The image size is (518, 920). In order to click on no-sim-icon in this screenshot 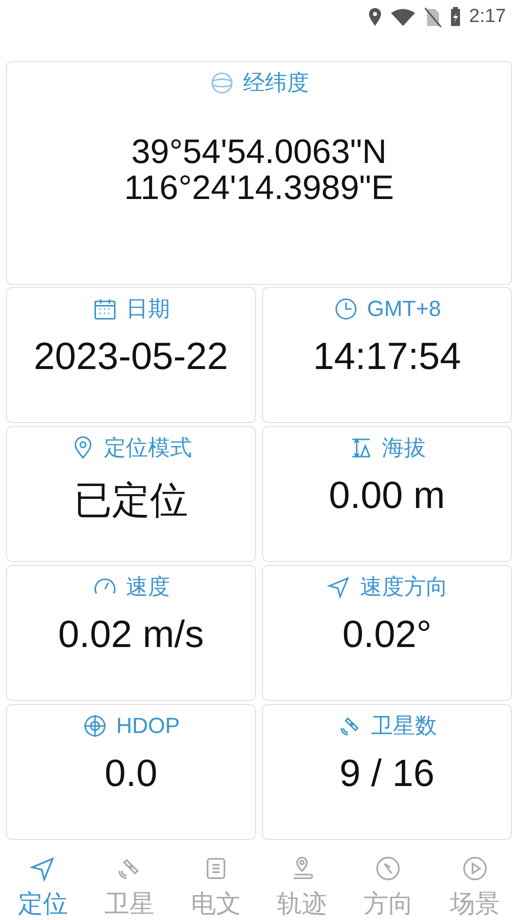, I will do `click(433, 17)`.